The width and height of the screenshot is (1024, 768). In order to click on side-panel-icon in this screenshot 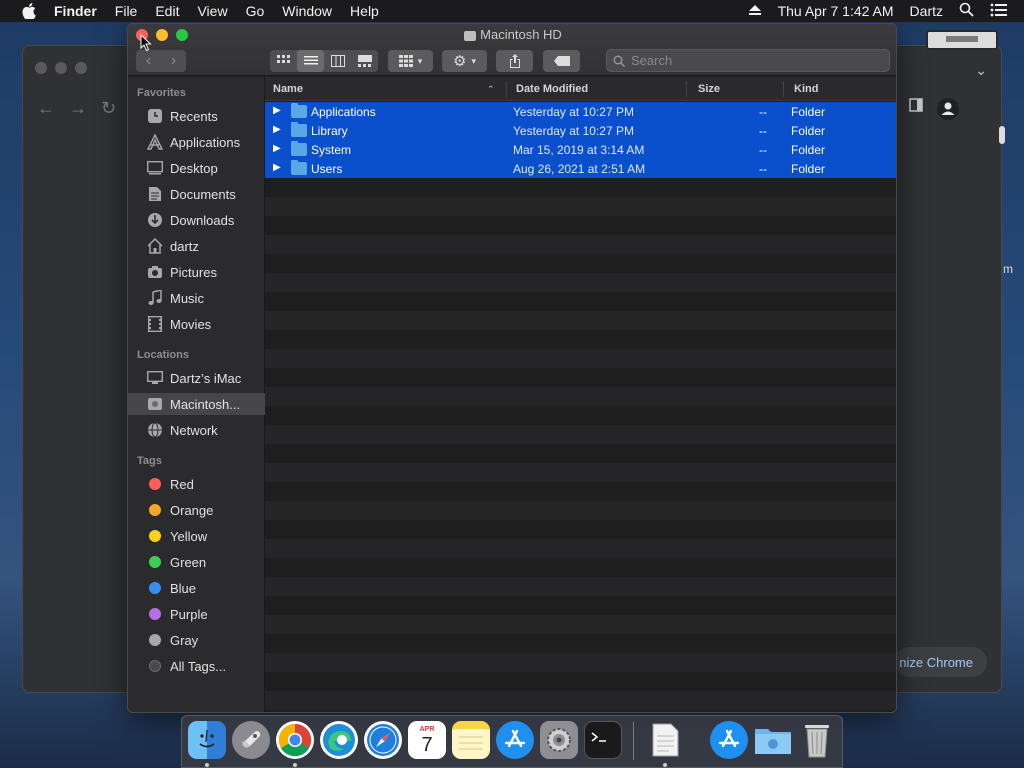, I will do `click(916, 106)`.